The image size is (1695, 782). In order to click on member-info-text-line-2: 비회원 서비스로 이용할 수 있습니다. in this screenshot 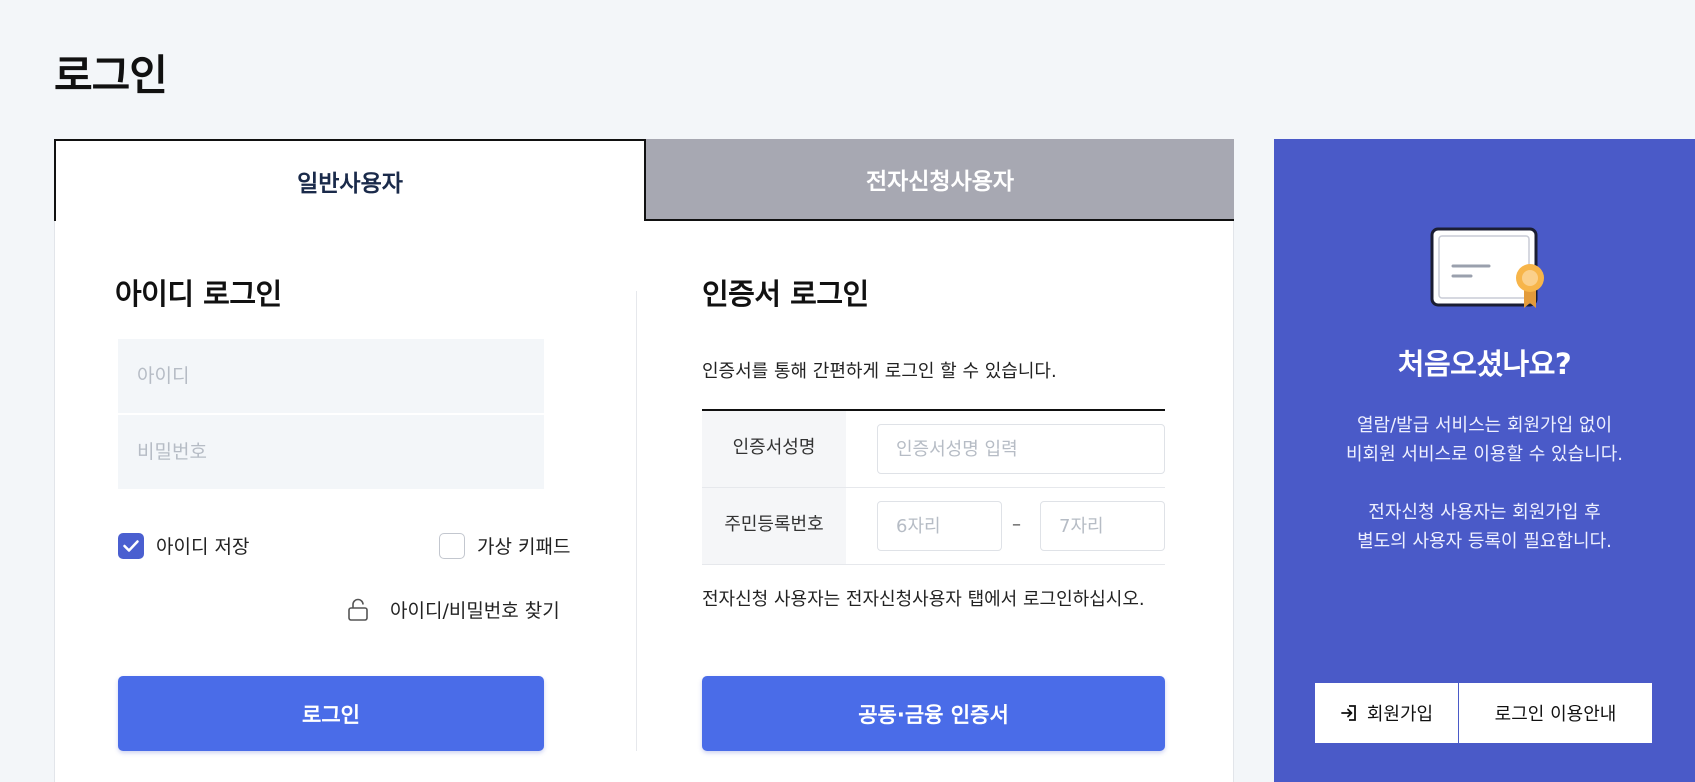, I will do `click(1484, 454)`.